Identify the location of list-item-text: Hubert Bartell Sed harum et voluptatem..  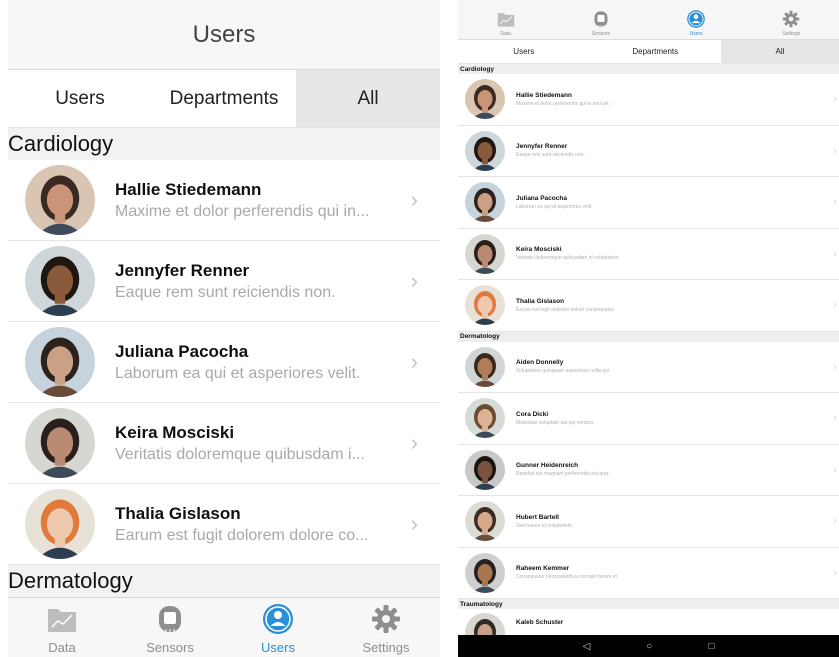
(677, 521).